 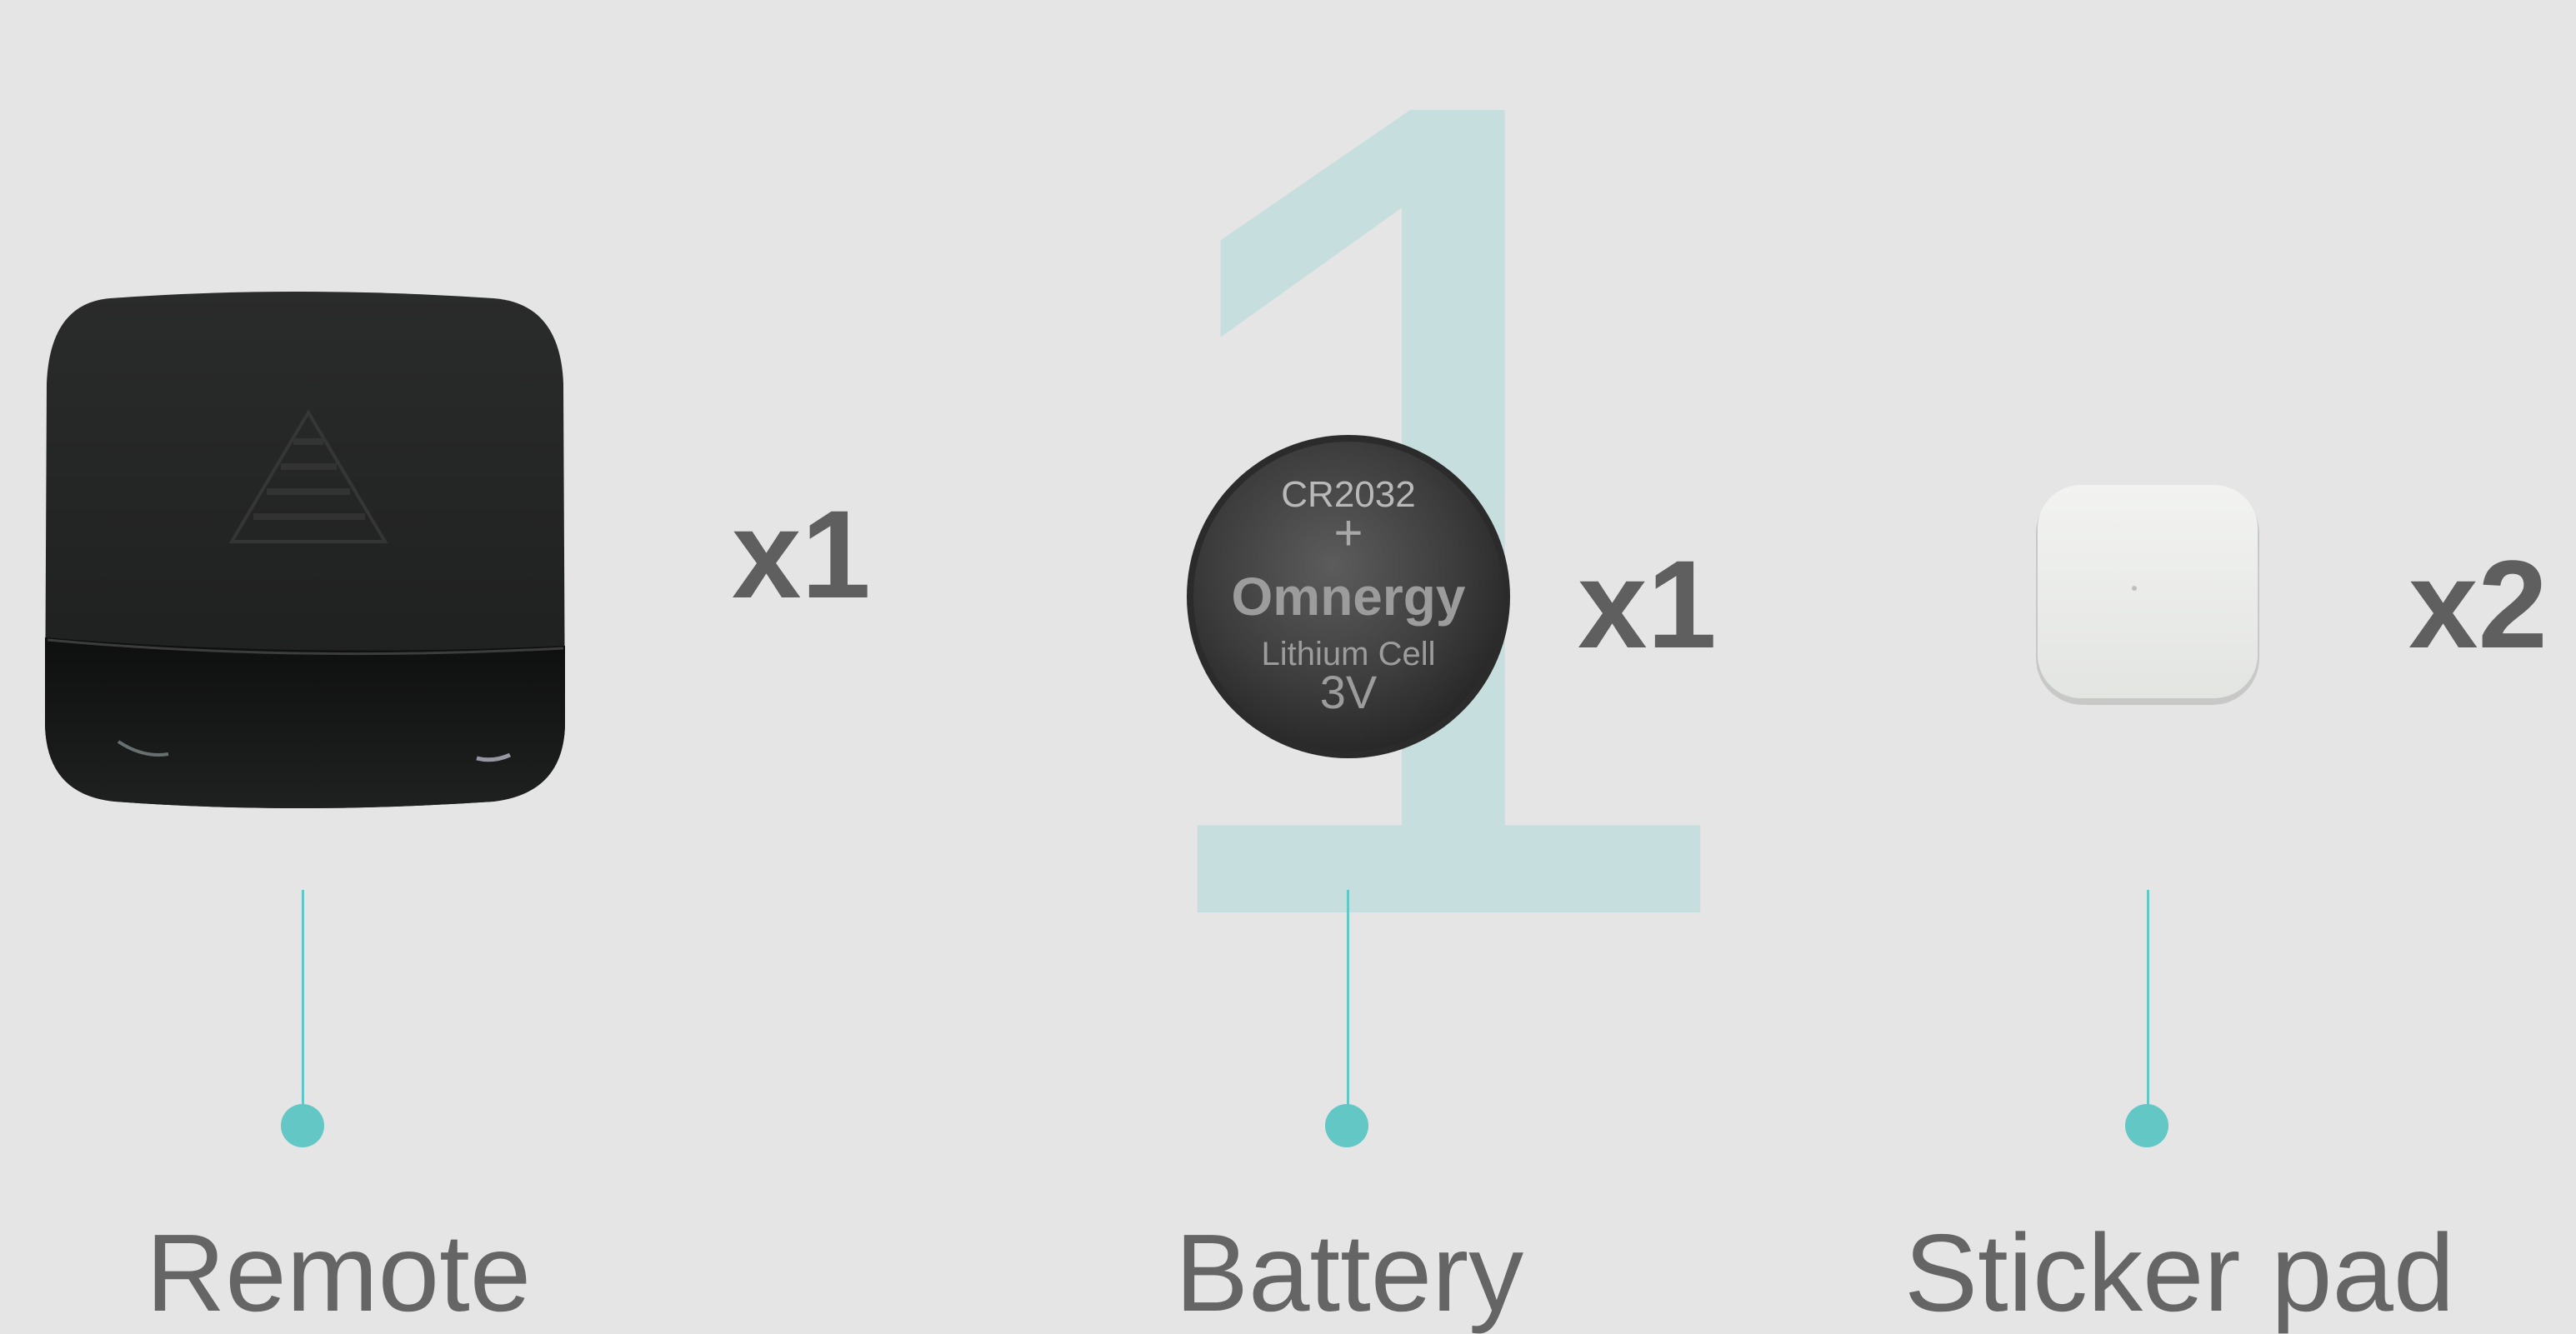 I want to click on remote-quantity: x1, so click(x=802, y=554).